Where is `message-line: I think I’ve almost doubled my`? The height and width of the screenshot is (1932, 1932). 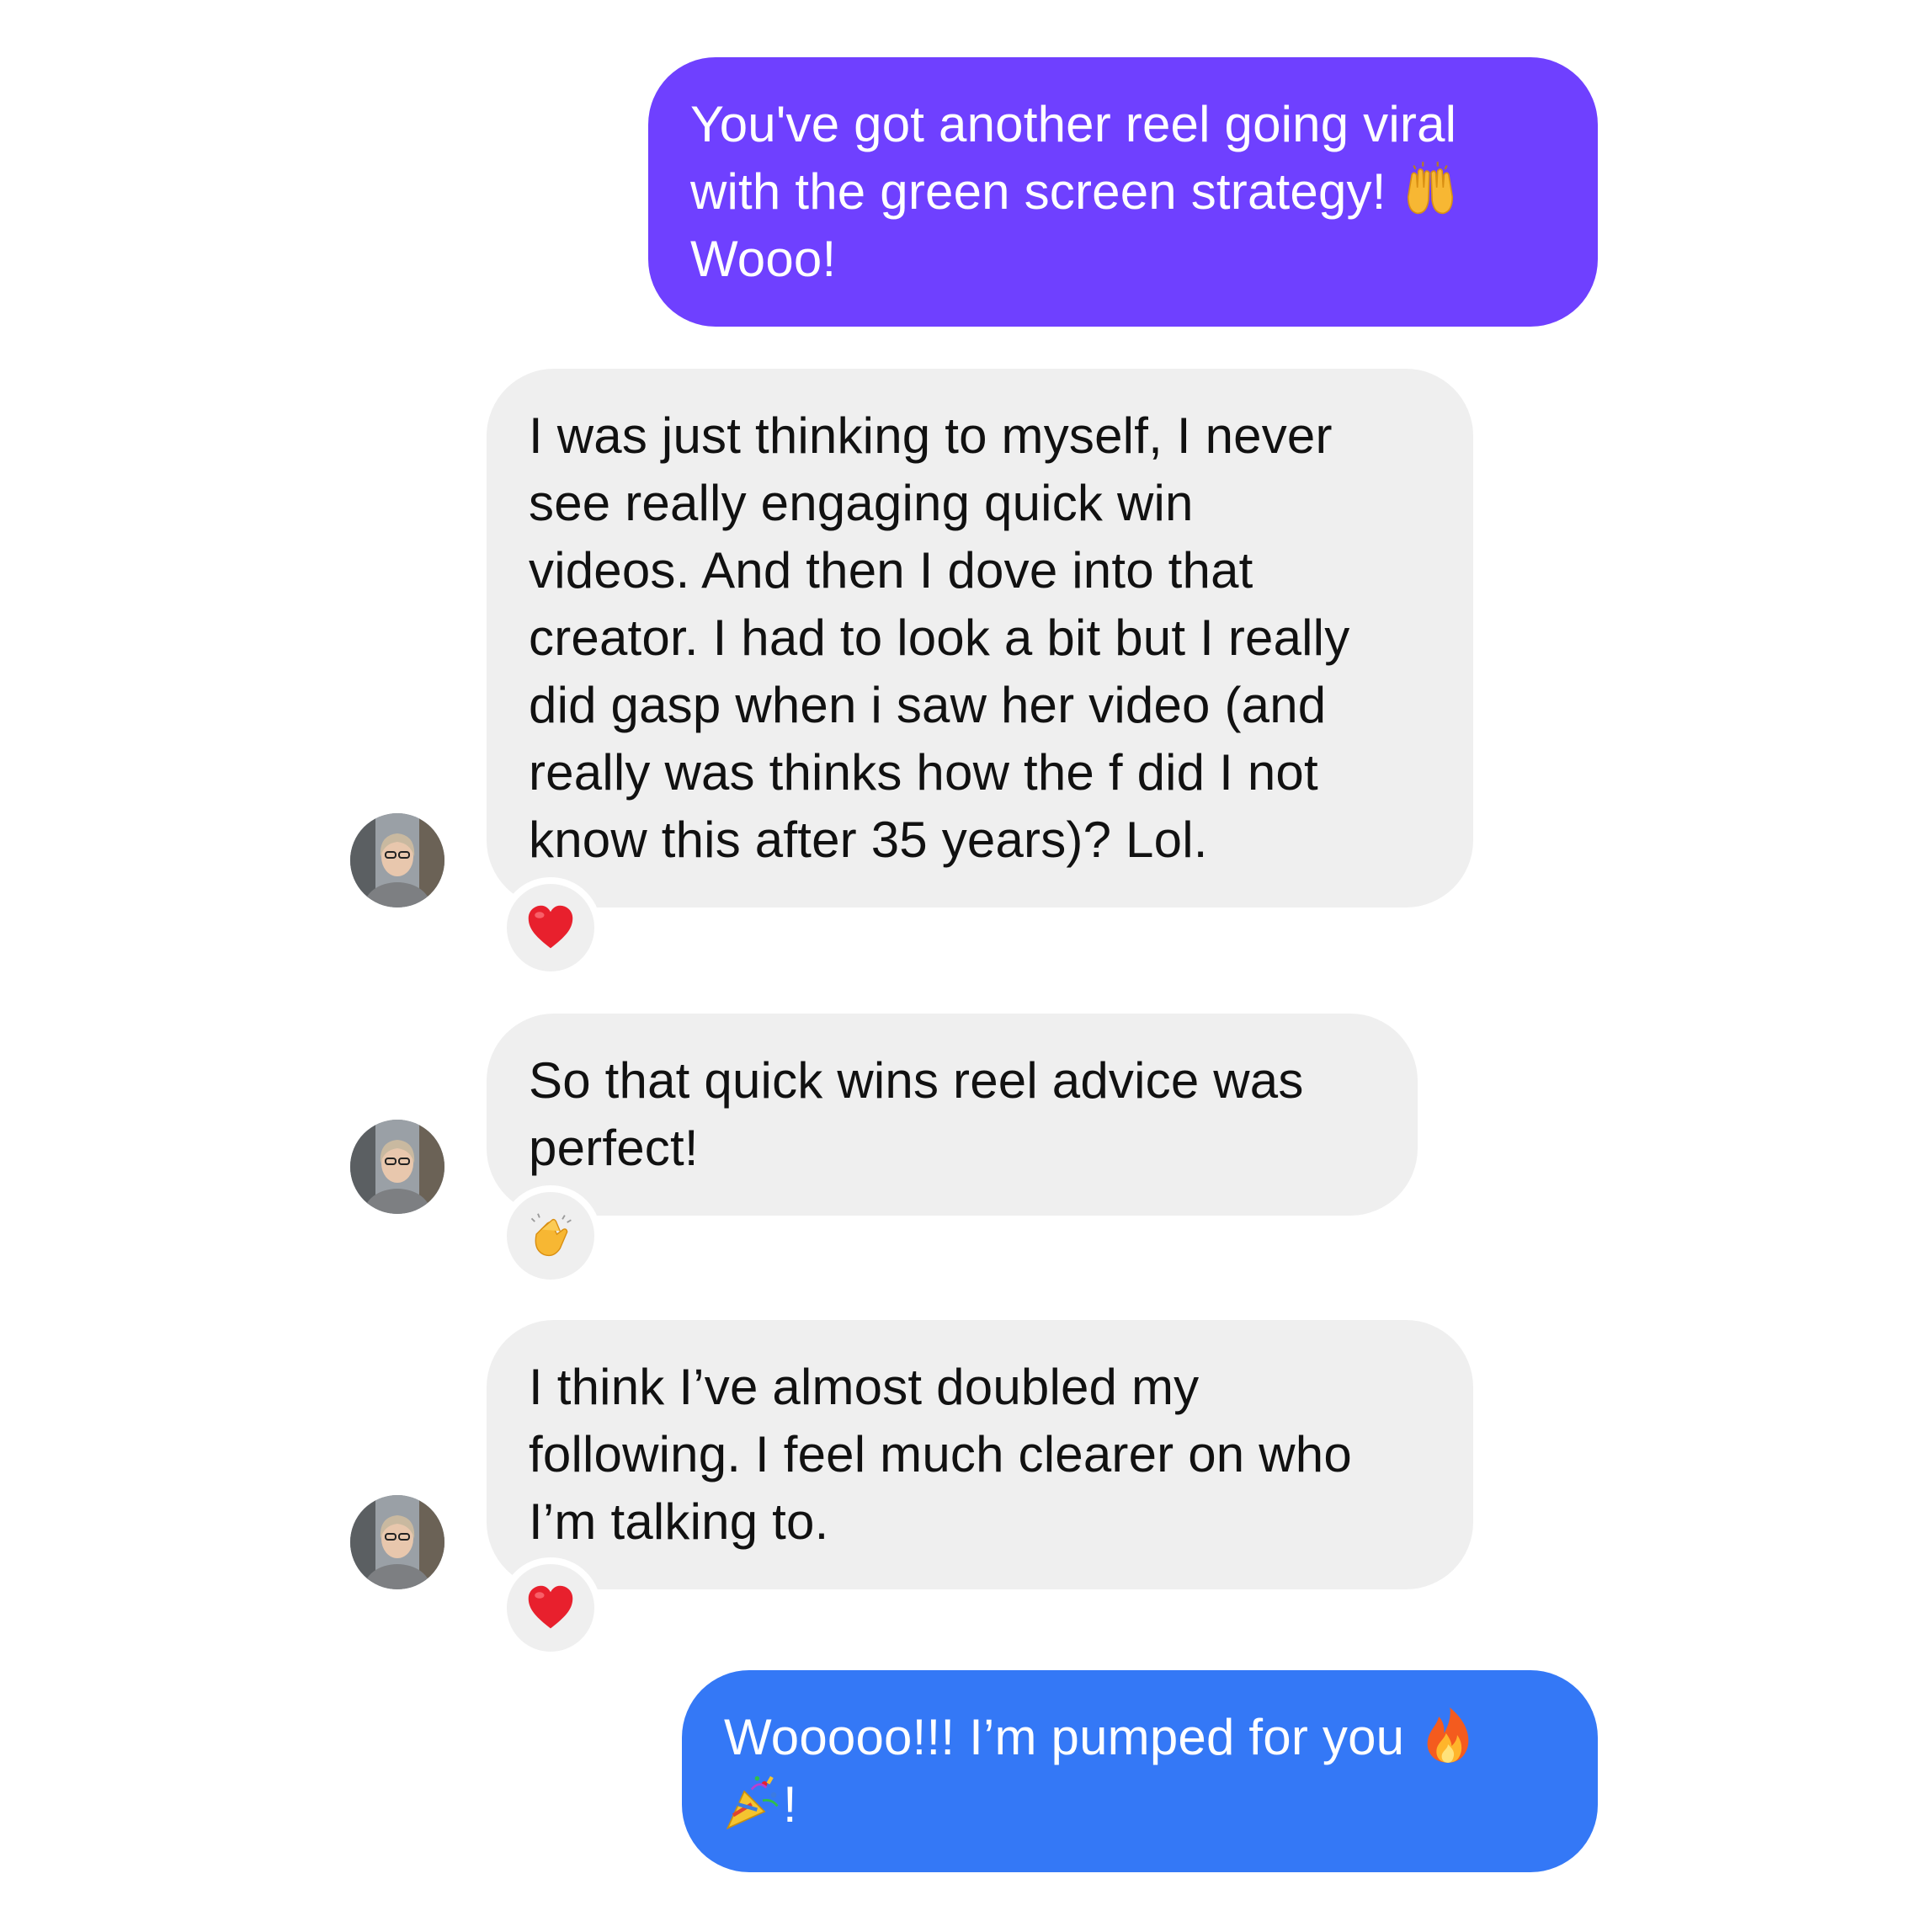 message-line: I think I’ve almost doubled my is located at coordinates (864, 1387).